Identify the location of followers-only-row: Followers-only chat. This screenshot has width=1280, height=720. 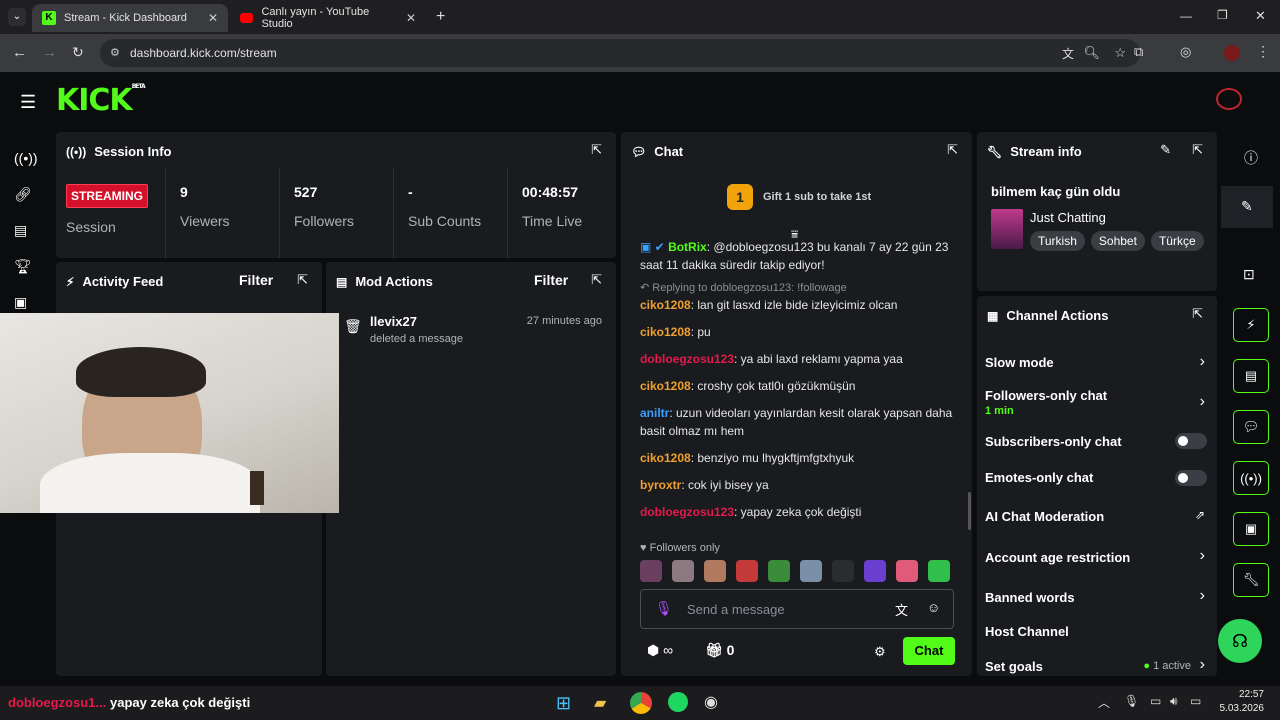
(1095, 395).